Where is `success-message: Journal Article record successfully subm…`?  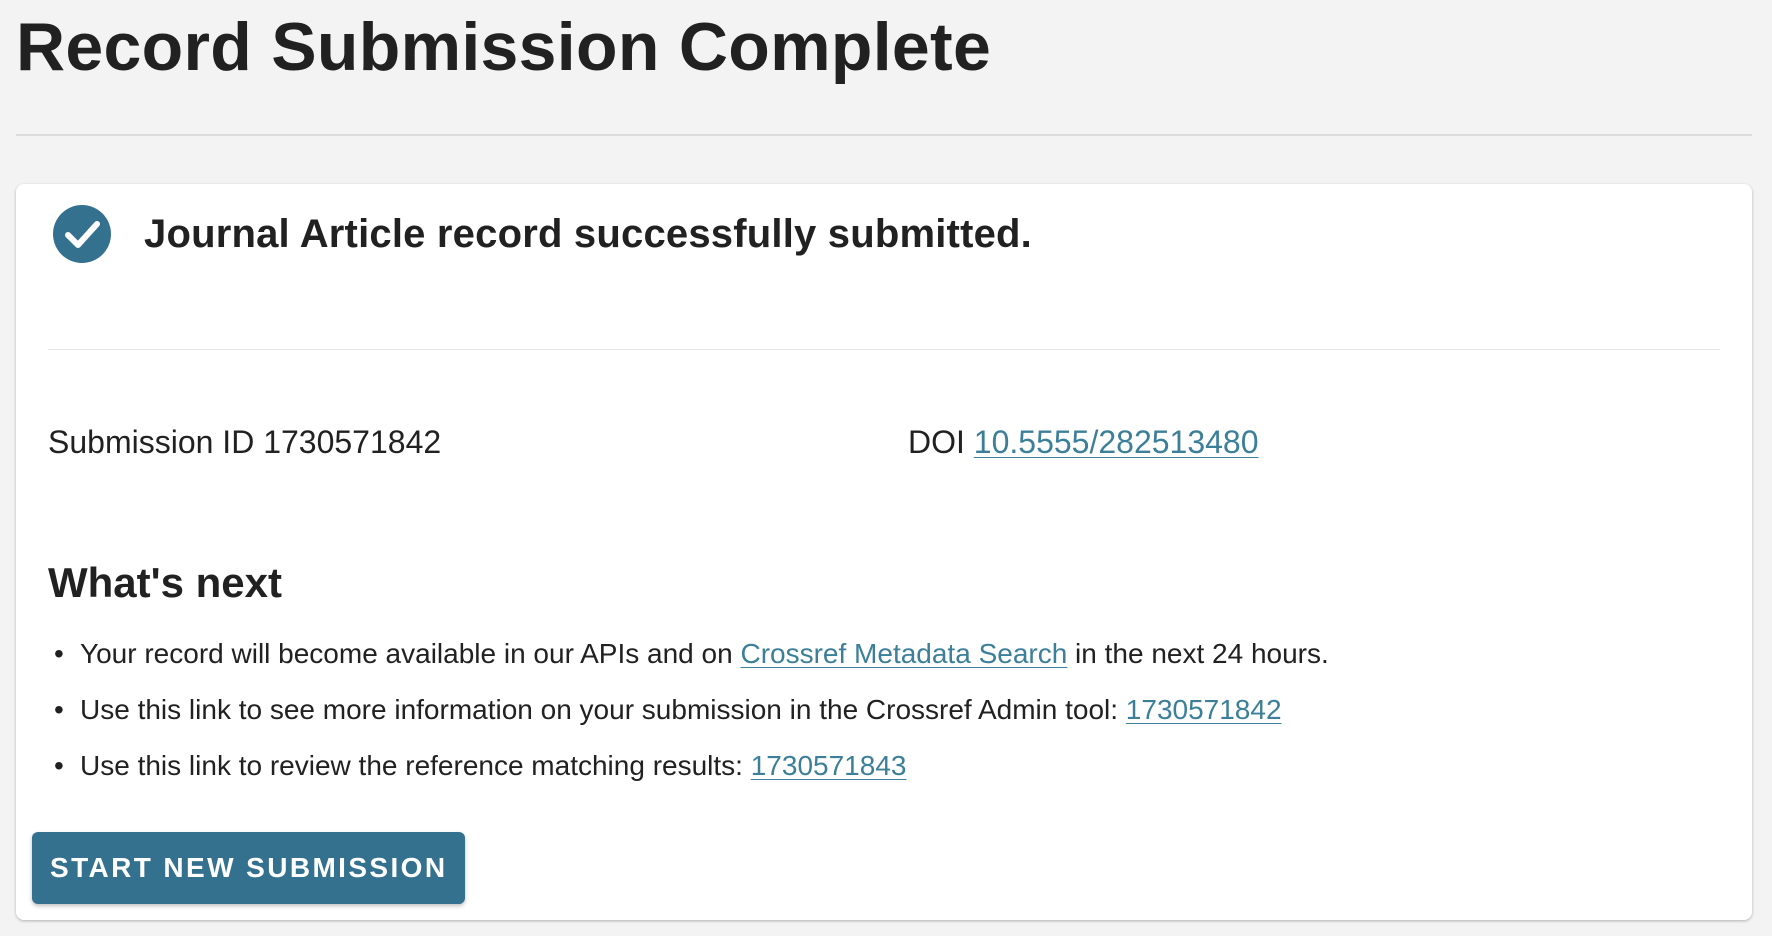 success-message: Journal Article record successfully subm… is located at coordinates (588, 233).